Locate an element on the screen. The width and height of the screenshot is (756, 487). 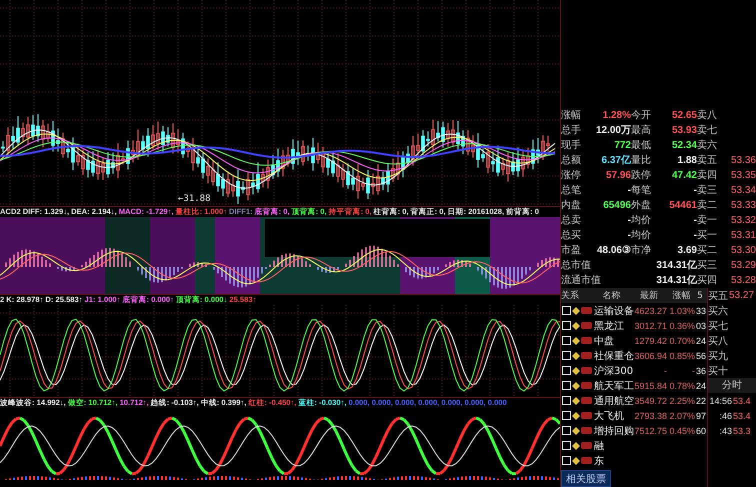
order-level: 卖五 is located at coordinates (707, 161).